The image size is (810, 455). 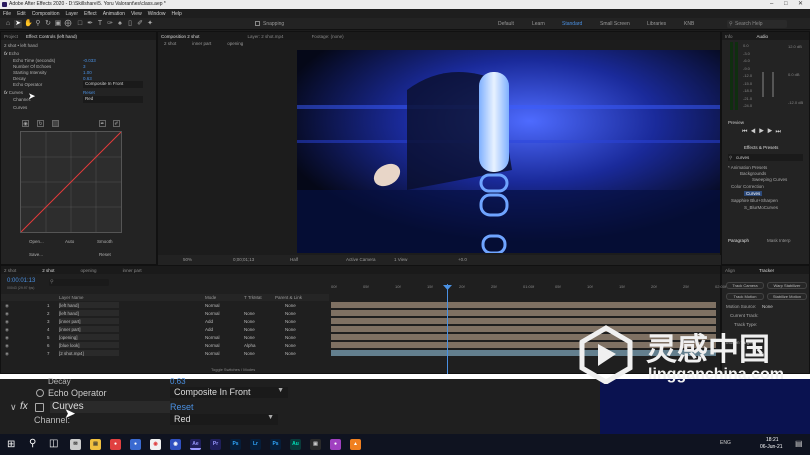 What do you see at coordinates (233, 369) in the screenshot?
I see `toggle-switches-modes: Toggle Switches / Modes` at bounding box center [233, 369].